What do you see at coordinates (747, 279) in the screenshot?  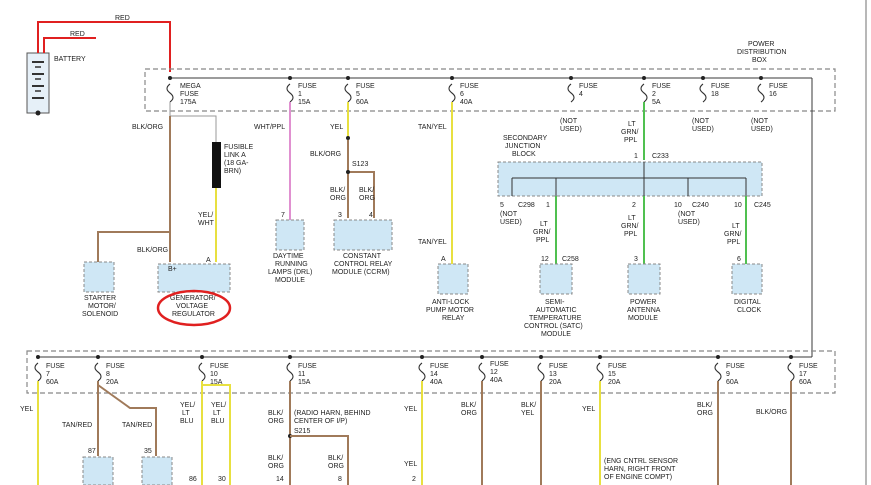 I see `digital-clock-box` at bounding box center [747, 279].